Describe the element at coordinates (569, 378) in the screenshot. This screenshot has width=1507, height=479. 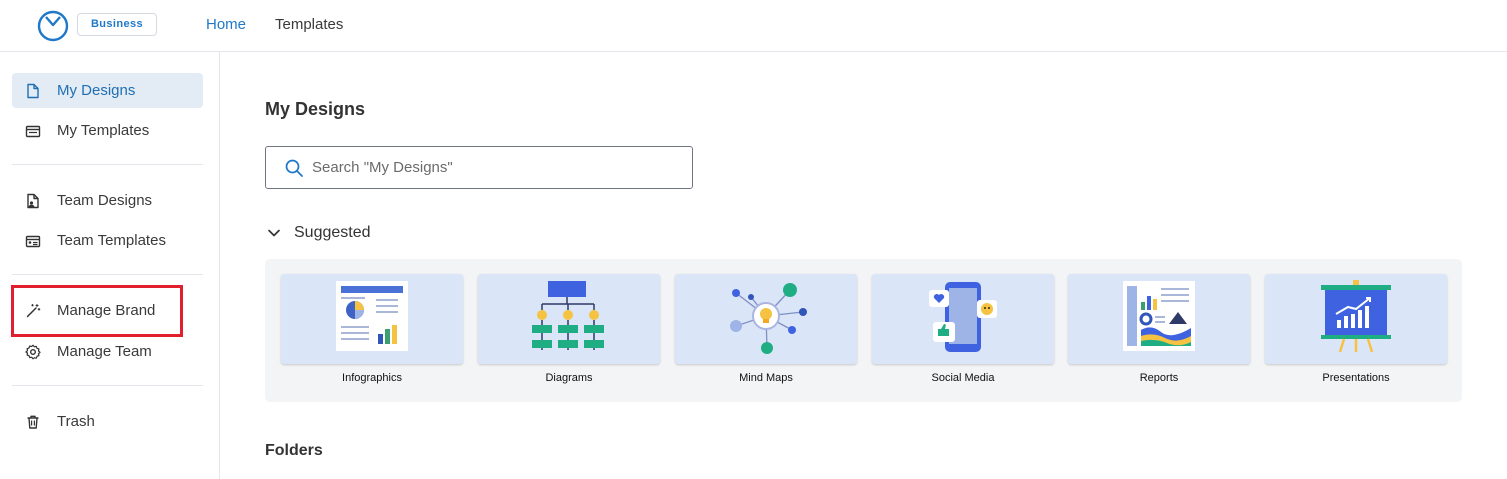
I see `card-label: Diagrams` at that location.